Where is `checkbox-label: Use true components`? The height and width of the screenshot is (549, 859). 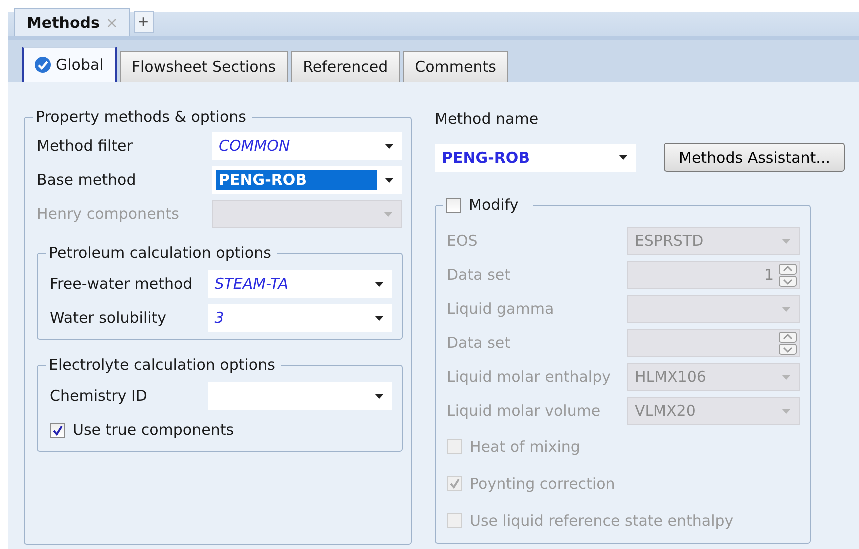
checkbox-label: Use true components is located at coordinates (153, 430).